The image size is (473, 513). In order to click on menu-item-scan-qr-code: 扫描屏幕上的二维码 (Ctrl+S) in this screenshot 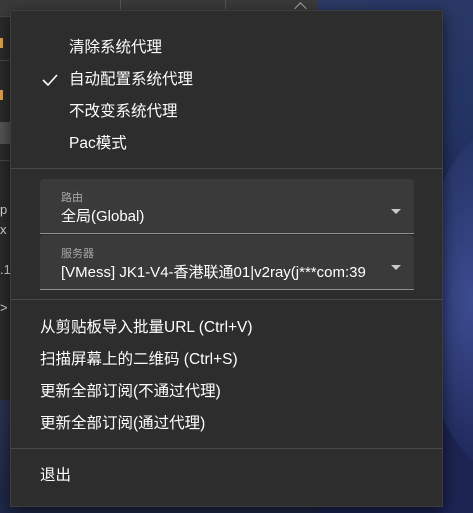, I will do `click(226, 360)`.